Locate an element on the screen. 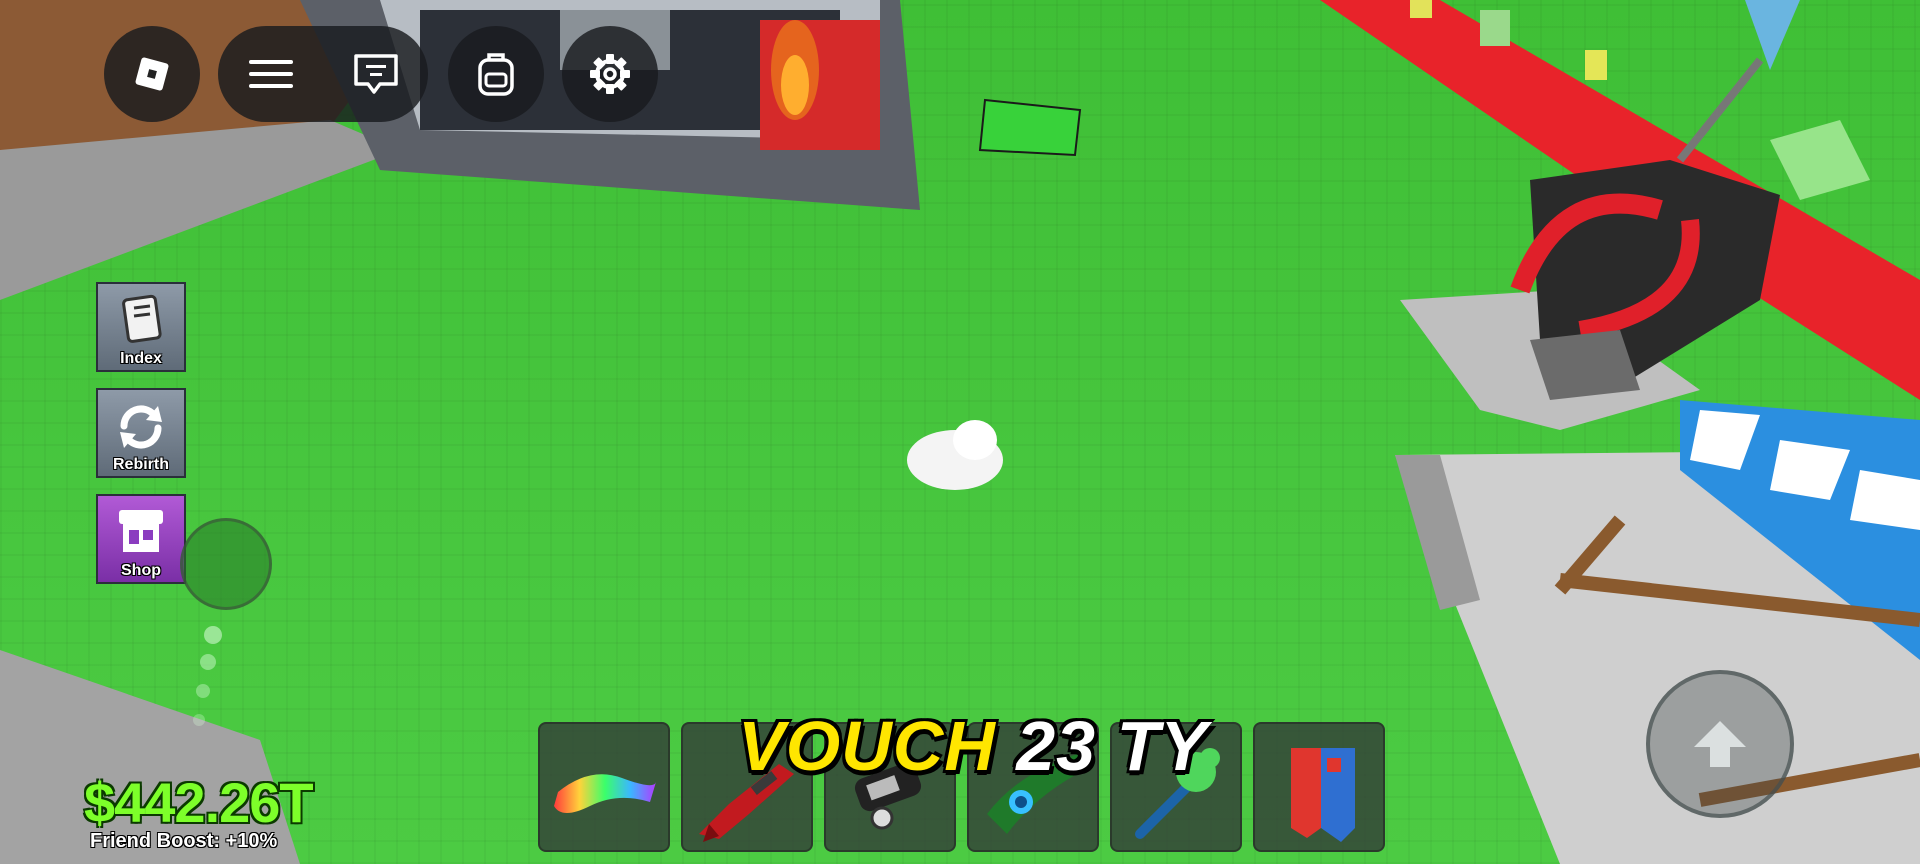  jump-arrow-icon is located at coordinates (1720, 744).